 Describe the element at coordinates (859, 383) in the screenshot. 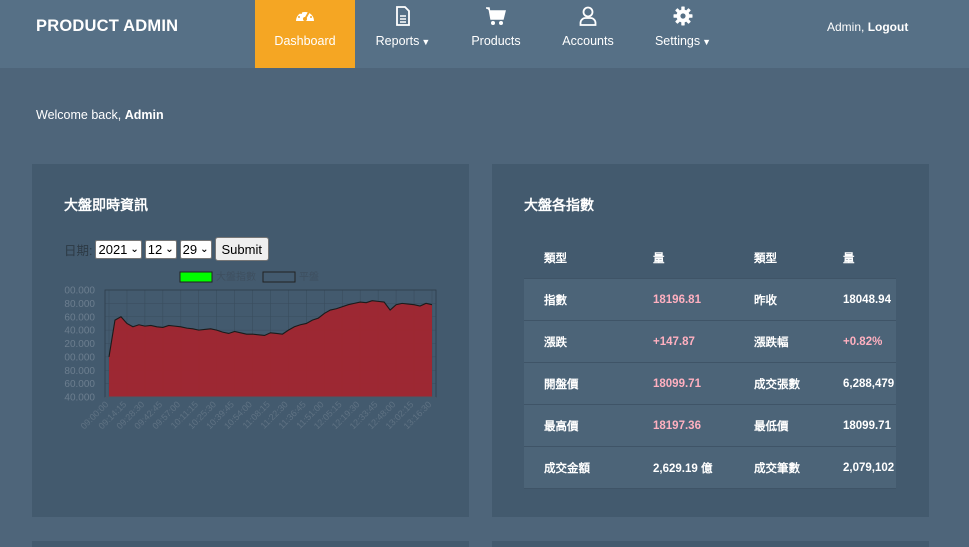

I see `table-cell: 6,288,479` at that location.